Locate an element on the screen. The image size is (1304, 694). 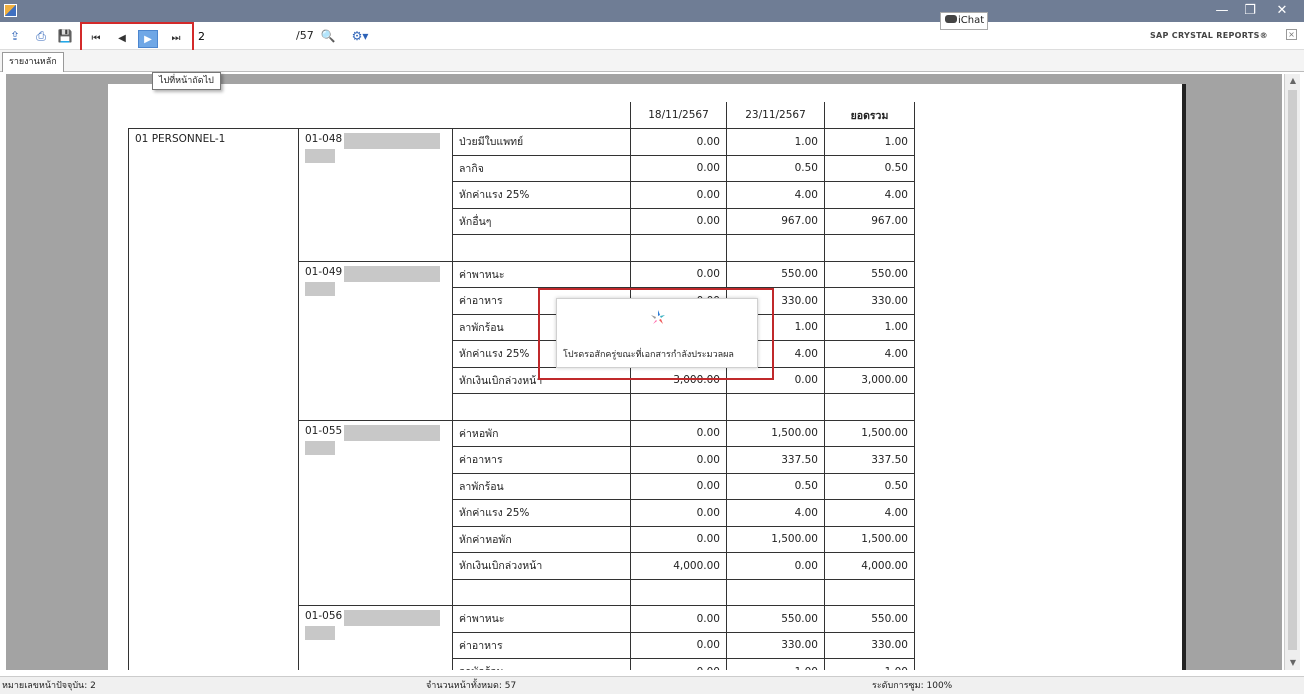
last-page-button: ⏭ is located at coordinates (176, 39).